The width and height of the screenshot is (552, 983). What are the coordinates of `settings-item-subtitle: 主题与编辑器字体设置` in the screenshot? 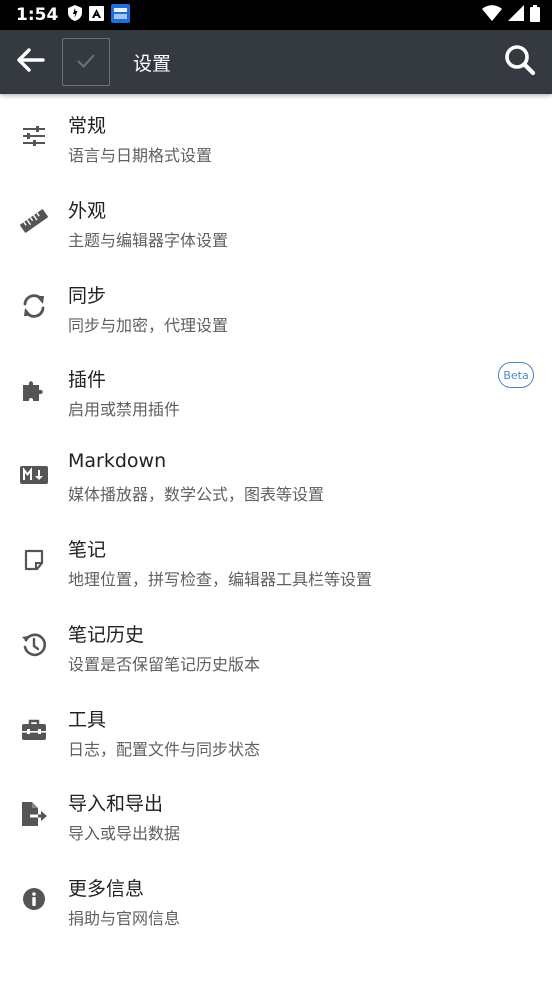 It's located at (148, 240).